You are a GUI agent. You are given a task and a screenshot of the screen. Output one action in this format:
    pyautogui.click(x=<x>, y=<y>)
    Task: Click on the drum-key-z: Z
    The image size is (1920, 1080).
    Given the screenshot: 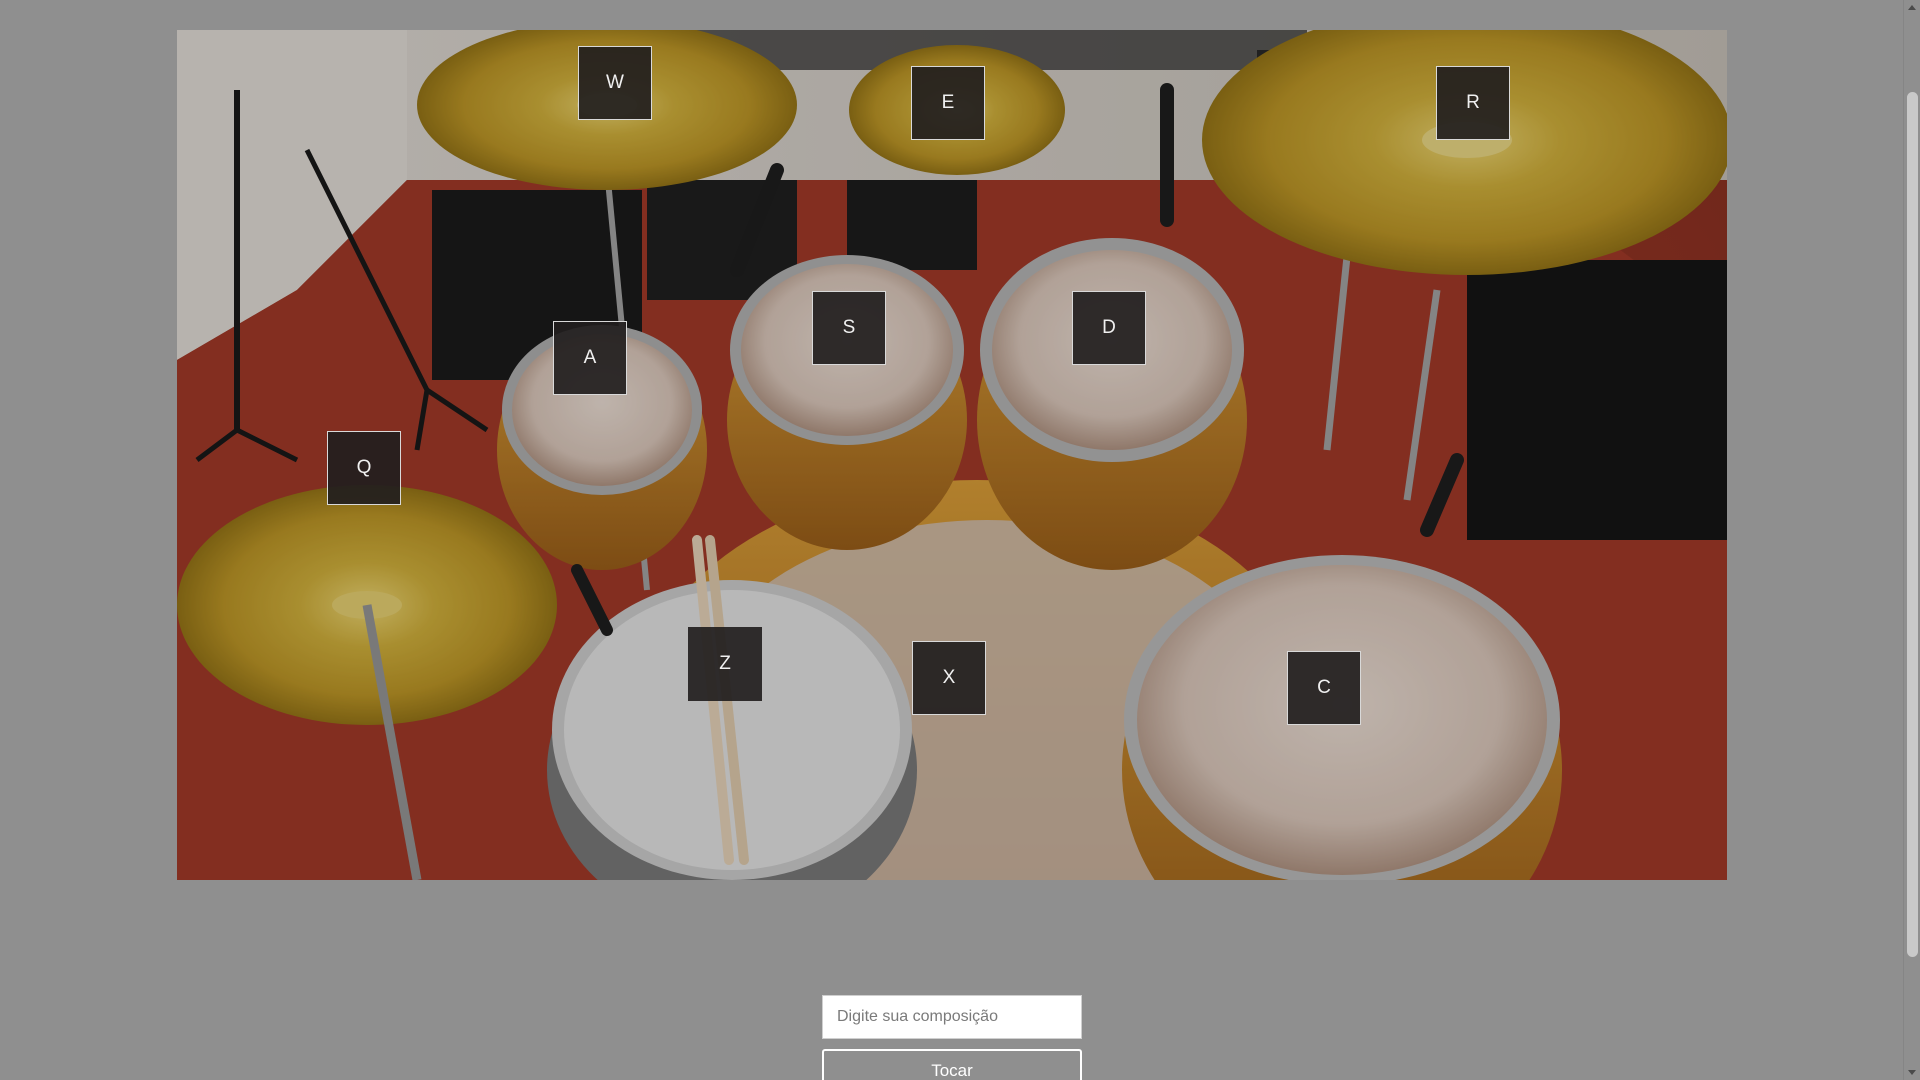 What is the action you would take?
    pyautogui.click(x=725, y=664)
    